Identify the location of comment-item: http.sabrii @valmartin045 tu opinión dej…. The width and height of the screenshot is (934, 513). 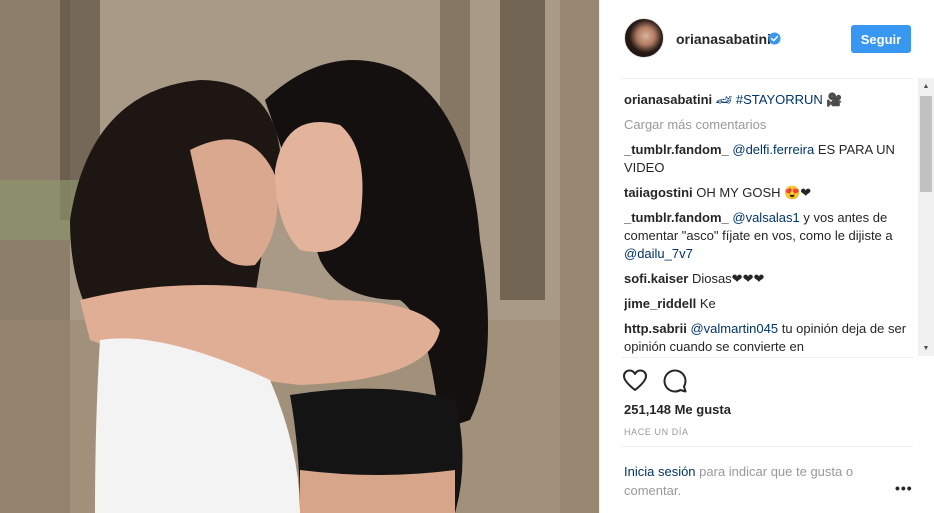
(770, 337).